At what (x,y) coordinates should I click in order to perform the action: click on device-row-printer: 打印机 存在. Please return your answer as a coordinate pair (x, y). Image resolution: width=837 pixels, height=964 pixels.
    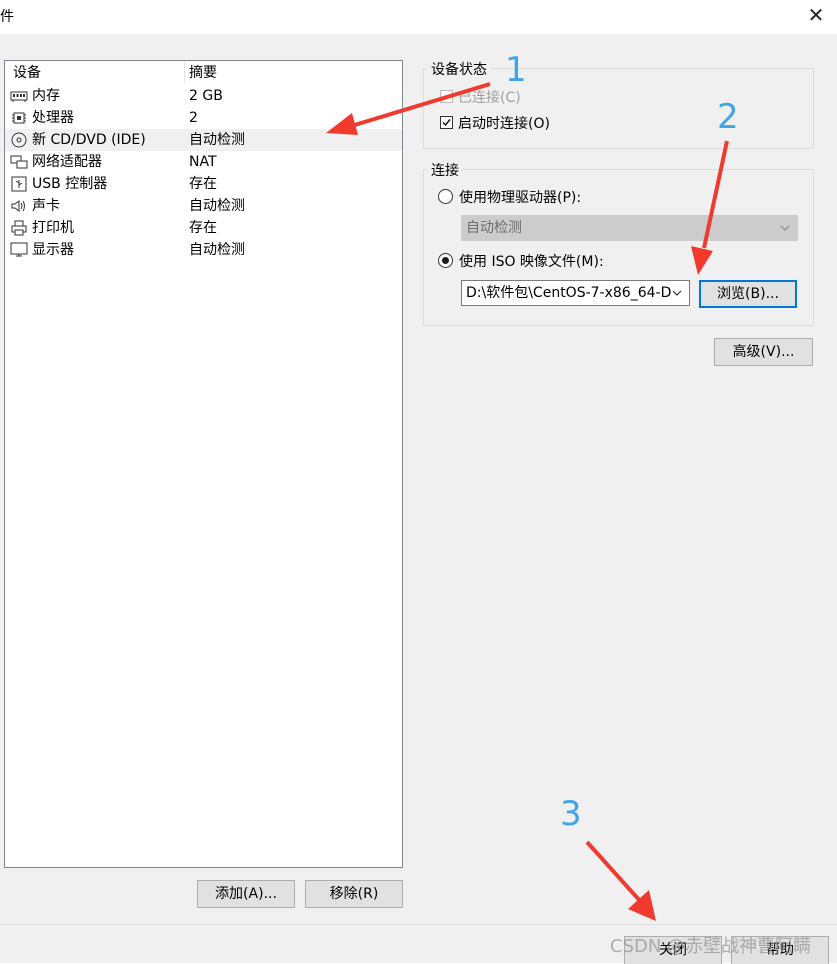
    Looking at the image, I should click on (203, 228).